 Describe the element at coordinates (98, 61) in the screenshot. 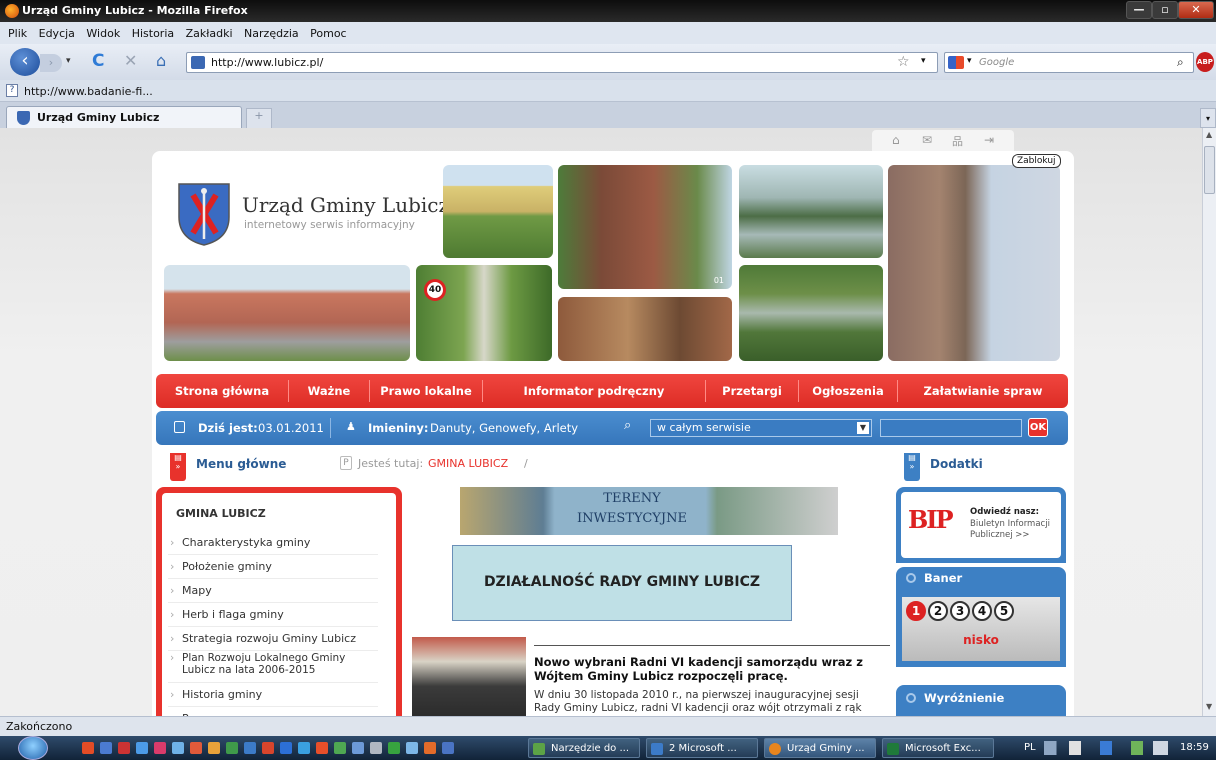

I see `reload-icon: C` at that location.